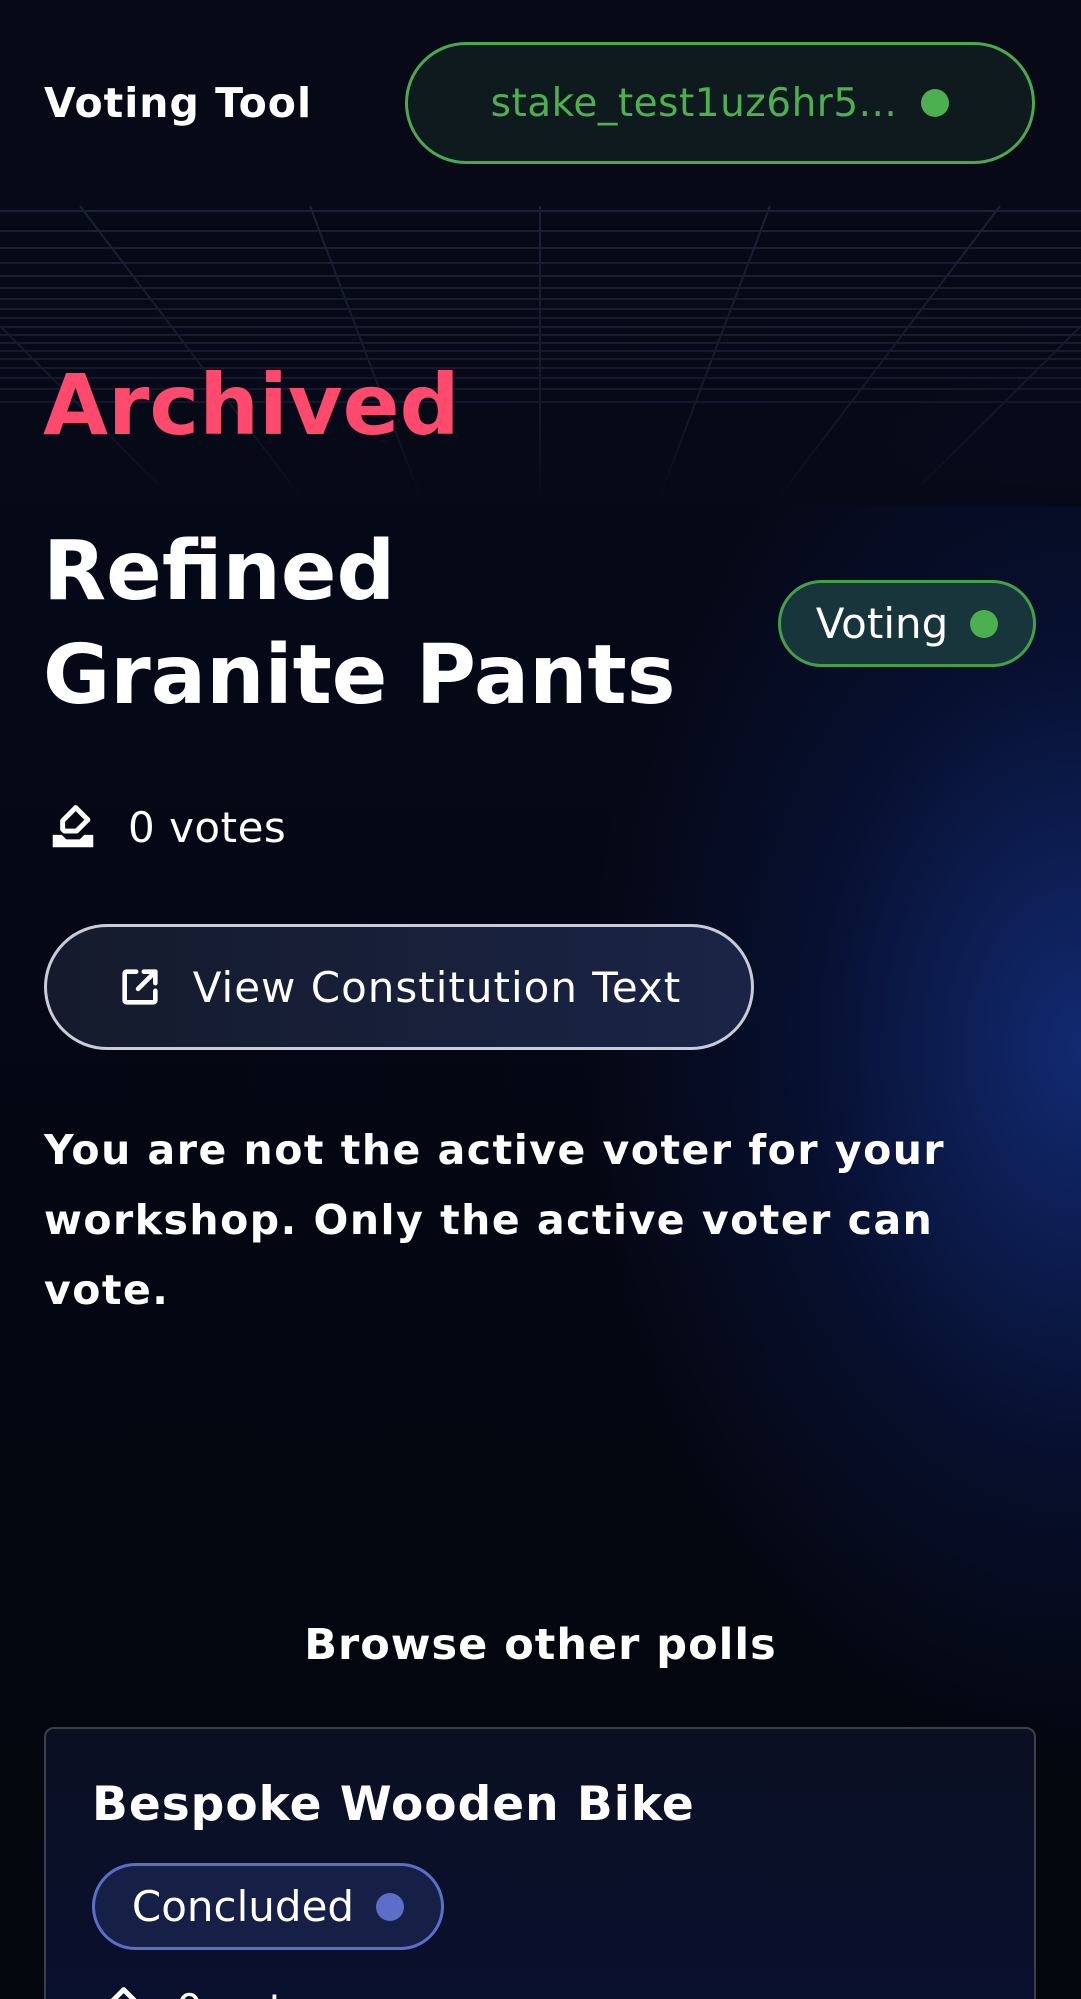  I want to click on poll-status-label: Voting, so click(882, 623).